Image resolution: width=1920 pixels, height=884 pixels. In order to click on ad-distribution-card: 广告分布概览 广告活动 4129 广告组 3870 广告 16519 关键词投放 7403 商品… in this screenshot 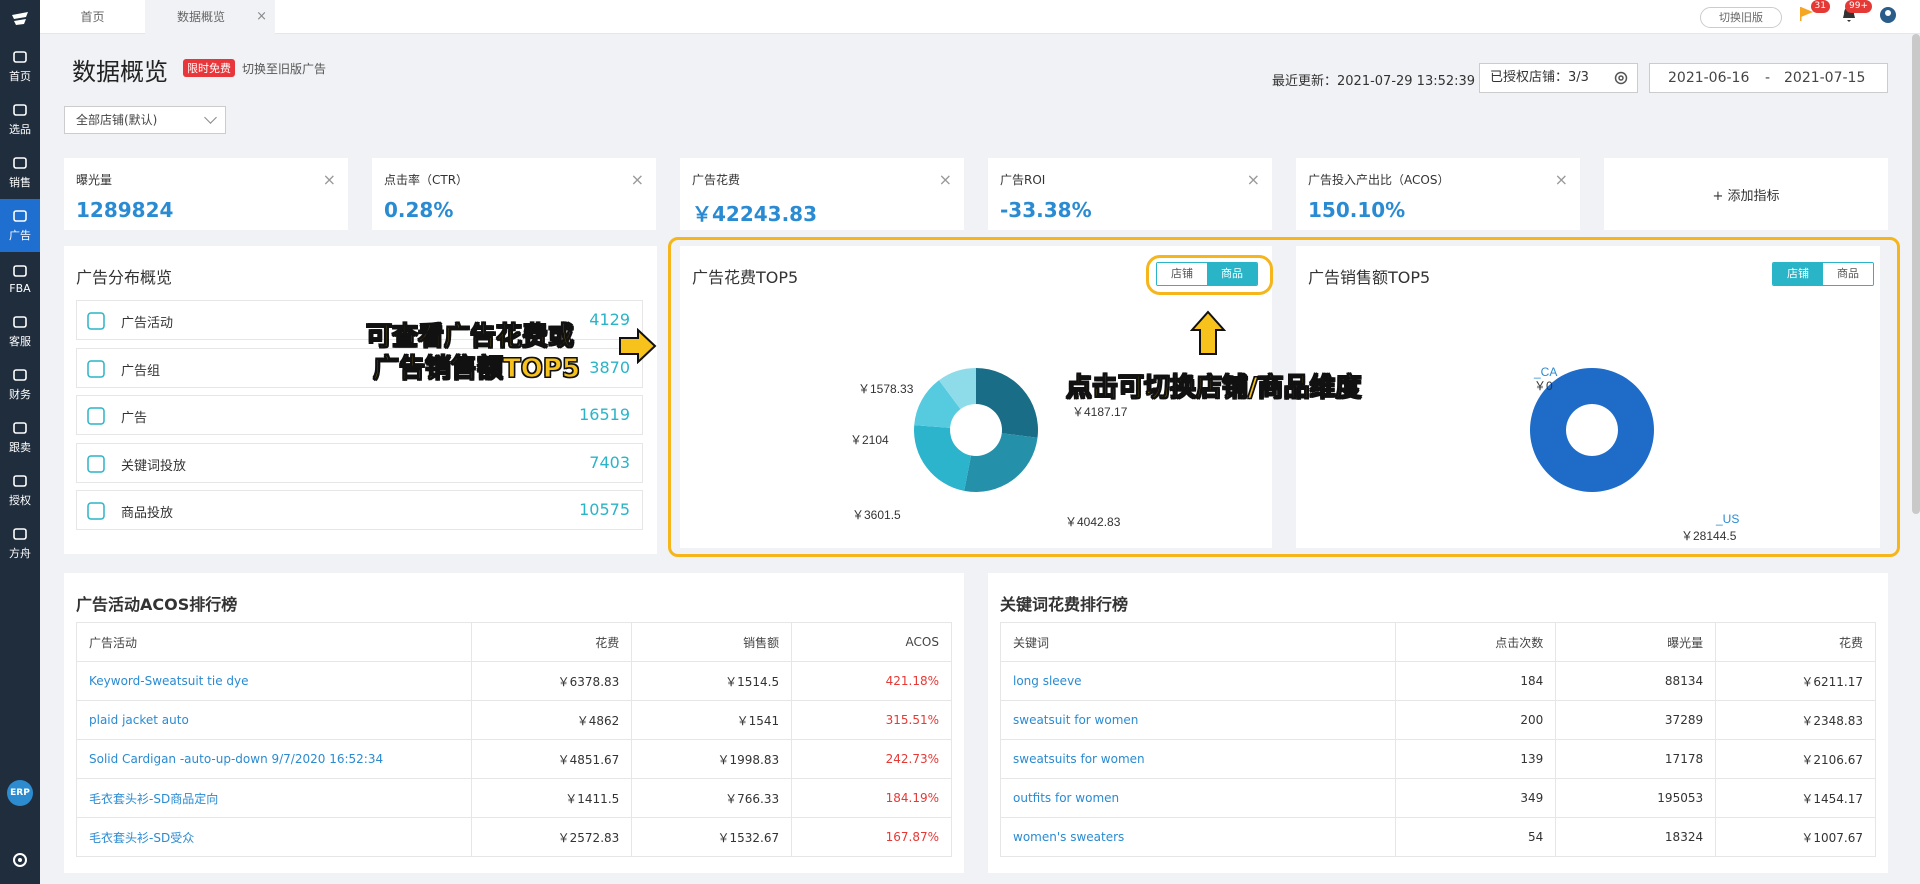, I will do `click(360, 400)`.